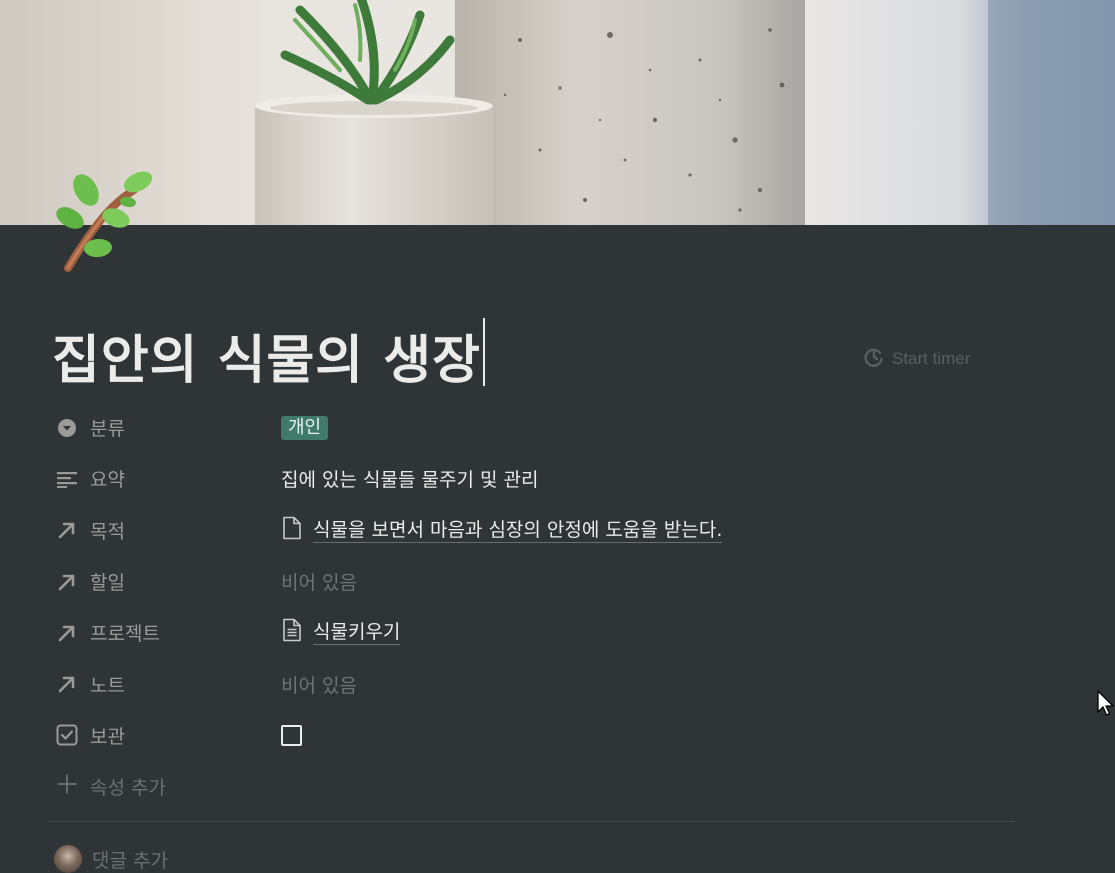  What do you see at coordinates (532, 786) in the screenshot?
I see `property-row-add: 속성 추가` at bounding box center [532, 786].